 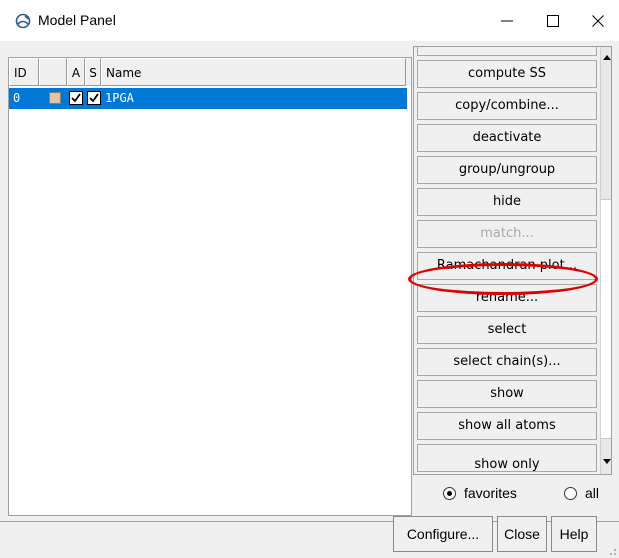 I want to click on favorites-radio: favorites, so click(x=480, y=493).